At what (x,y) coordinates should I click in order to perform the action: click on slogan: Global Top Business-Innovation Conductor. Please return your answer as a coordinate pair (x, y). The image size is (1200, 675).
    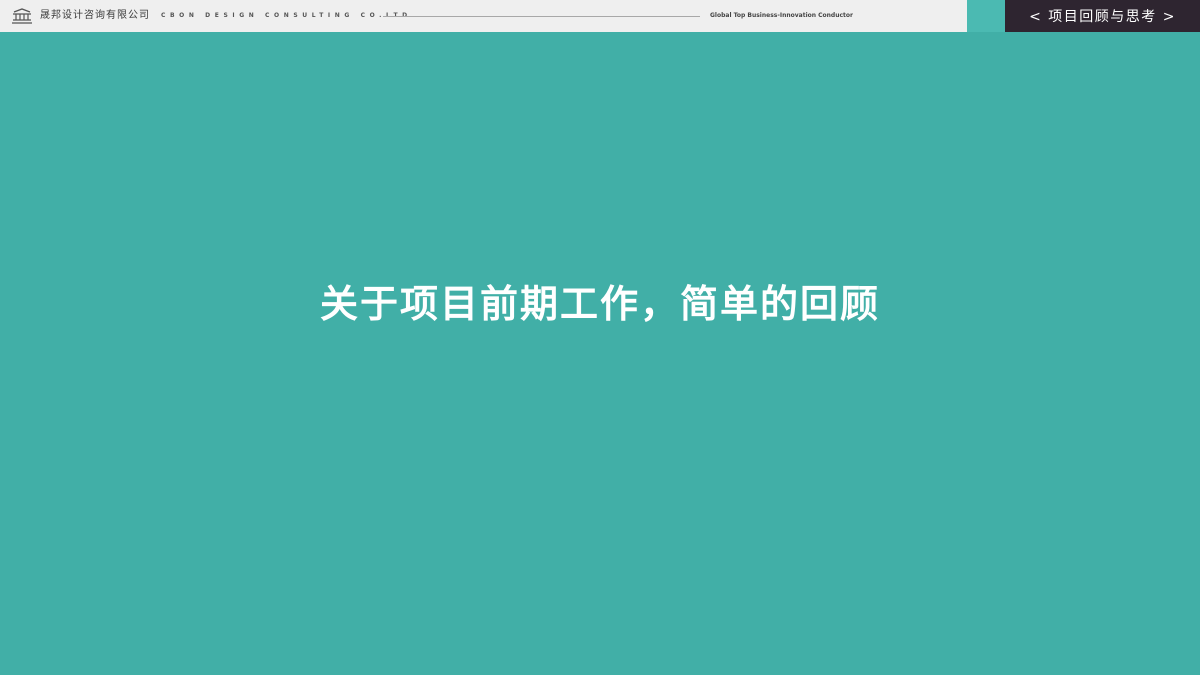
    Looking at the image, I should click on (781, 15).